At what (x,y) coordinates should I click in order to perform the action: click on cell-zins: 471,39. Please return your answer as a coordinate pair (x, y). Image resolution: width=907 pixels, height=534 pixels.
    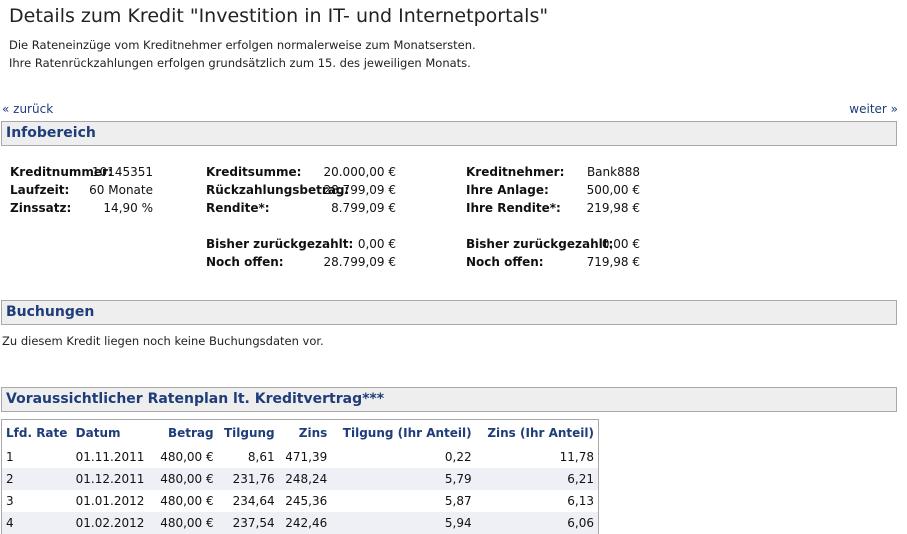
    Looking at the image, I should click on (306, 457).